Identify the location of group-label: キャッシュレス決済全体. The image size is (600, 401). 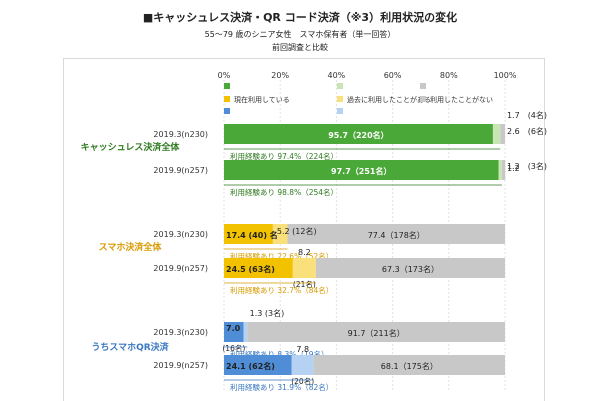
(131, 147).